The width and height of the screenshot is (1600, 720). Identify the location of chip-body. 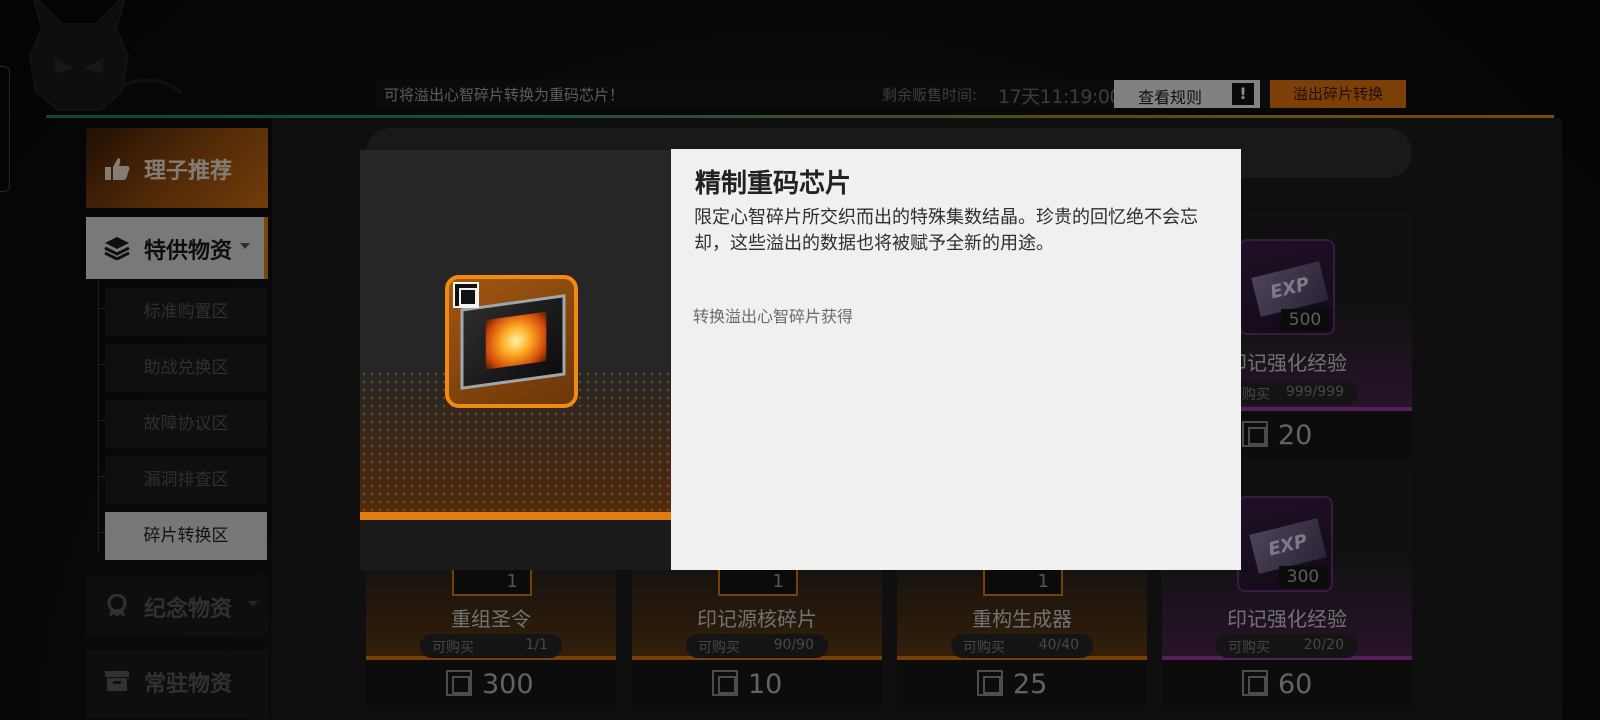
(513, 342).